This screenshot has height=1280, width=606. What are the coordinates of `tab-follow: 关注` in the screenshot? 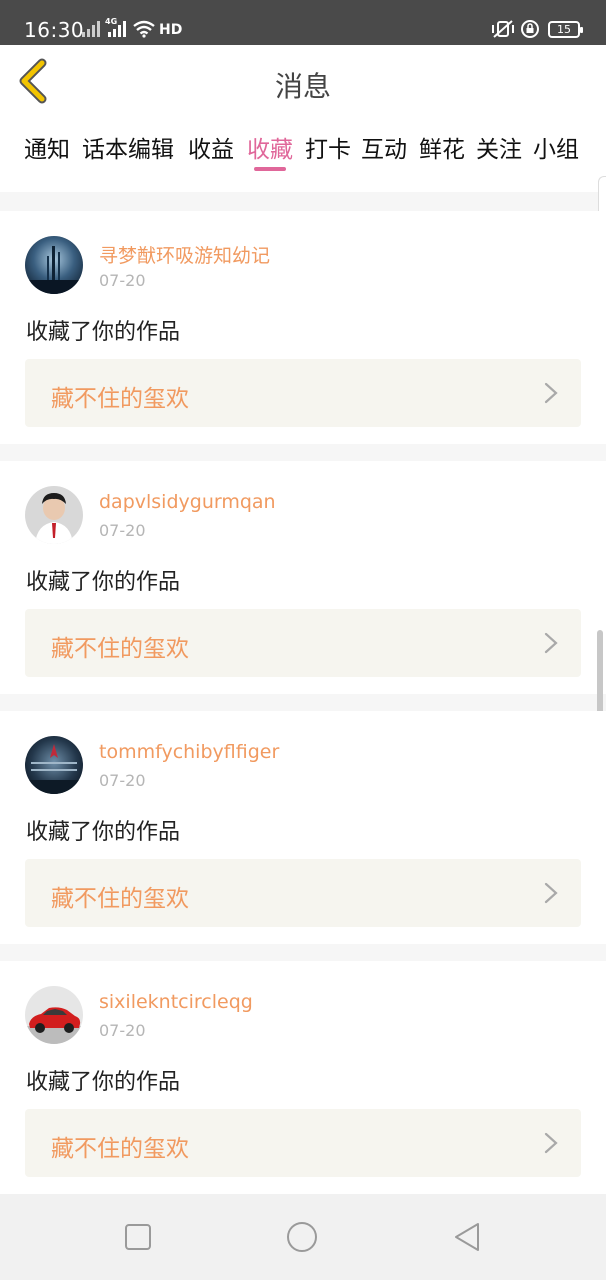 It's located at (499, 147).